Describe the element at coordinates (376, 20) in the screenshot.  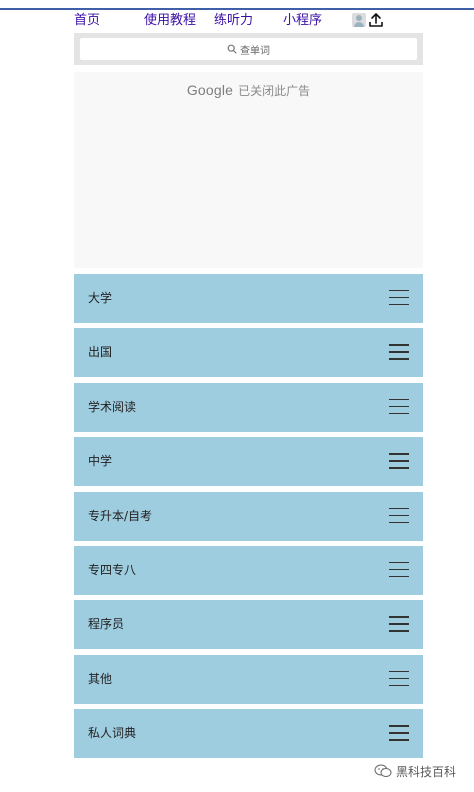
I see `upload-icon` at that location.